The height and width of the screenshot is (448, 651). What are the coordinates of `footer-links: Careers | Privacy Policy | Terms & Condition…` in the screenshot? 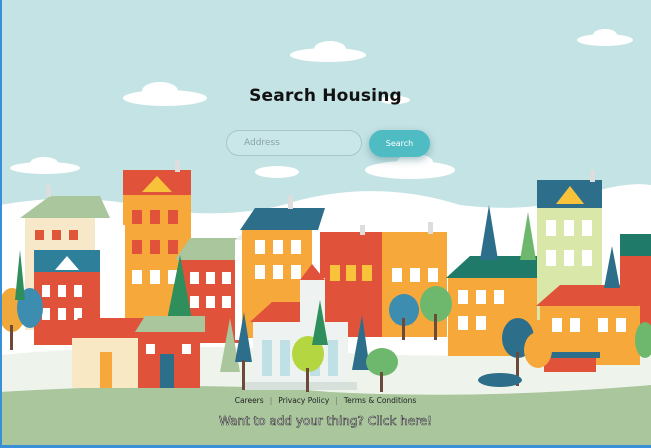 It's located at (325, 400).